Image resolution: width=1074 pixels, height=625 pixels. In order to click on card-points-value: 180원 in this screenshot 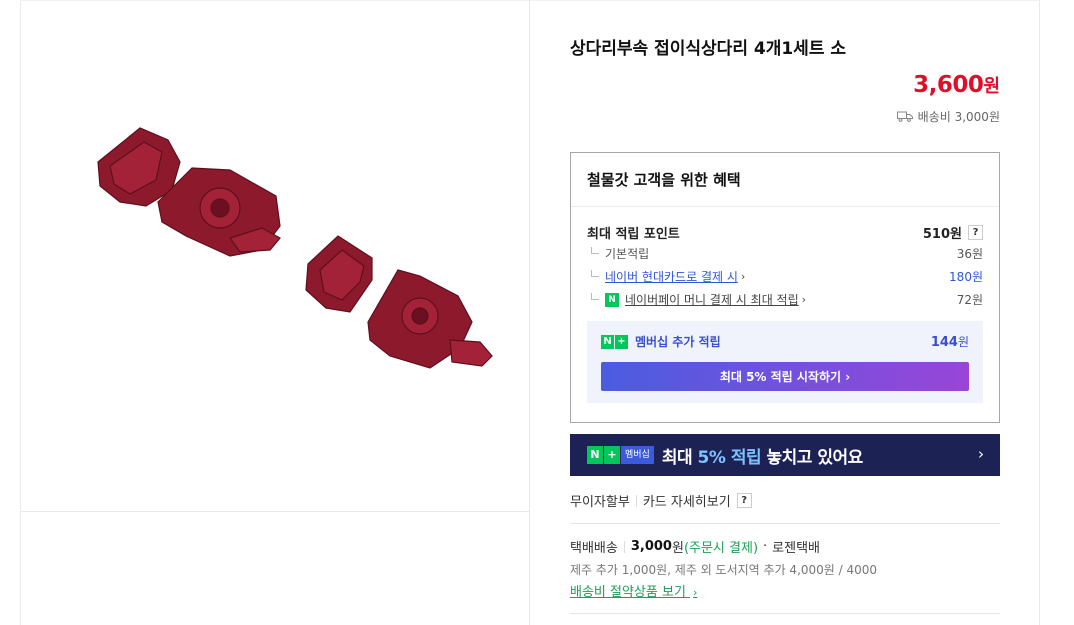, I will do `click(966, 277)`.